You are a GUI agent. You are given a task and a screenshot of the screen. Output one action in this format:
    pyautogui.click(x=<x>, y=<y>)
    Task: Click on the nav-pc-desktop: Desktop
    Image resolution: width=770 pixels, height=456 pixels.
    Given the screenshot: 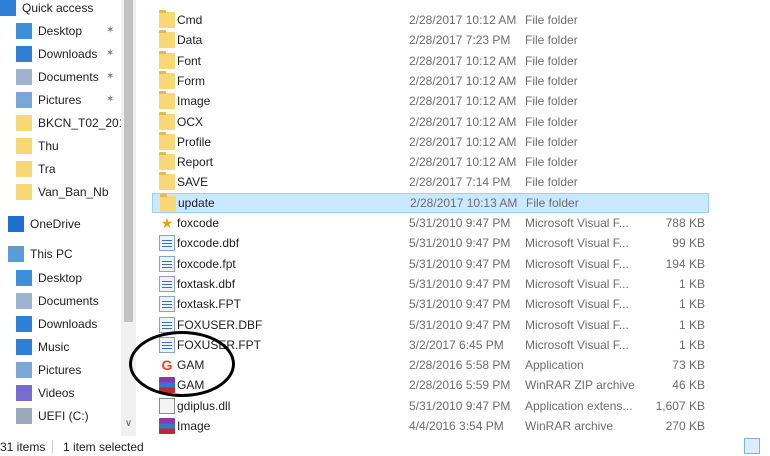 What is the action you would take?
    pyautogui.click(x=49, y=278)
    